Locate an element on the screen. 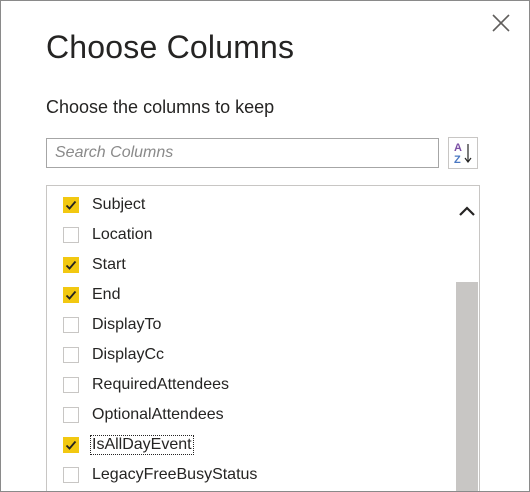 Image resolution: width=530 pixels, height=492 pixels. column-list-item: DisplayCc is located at coordinates (247, 355).